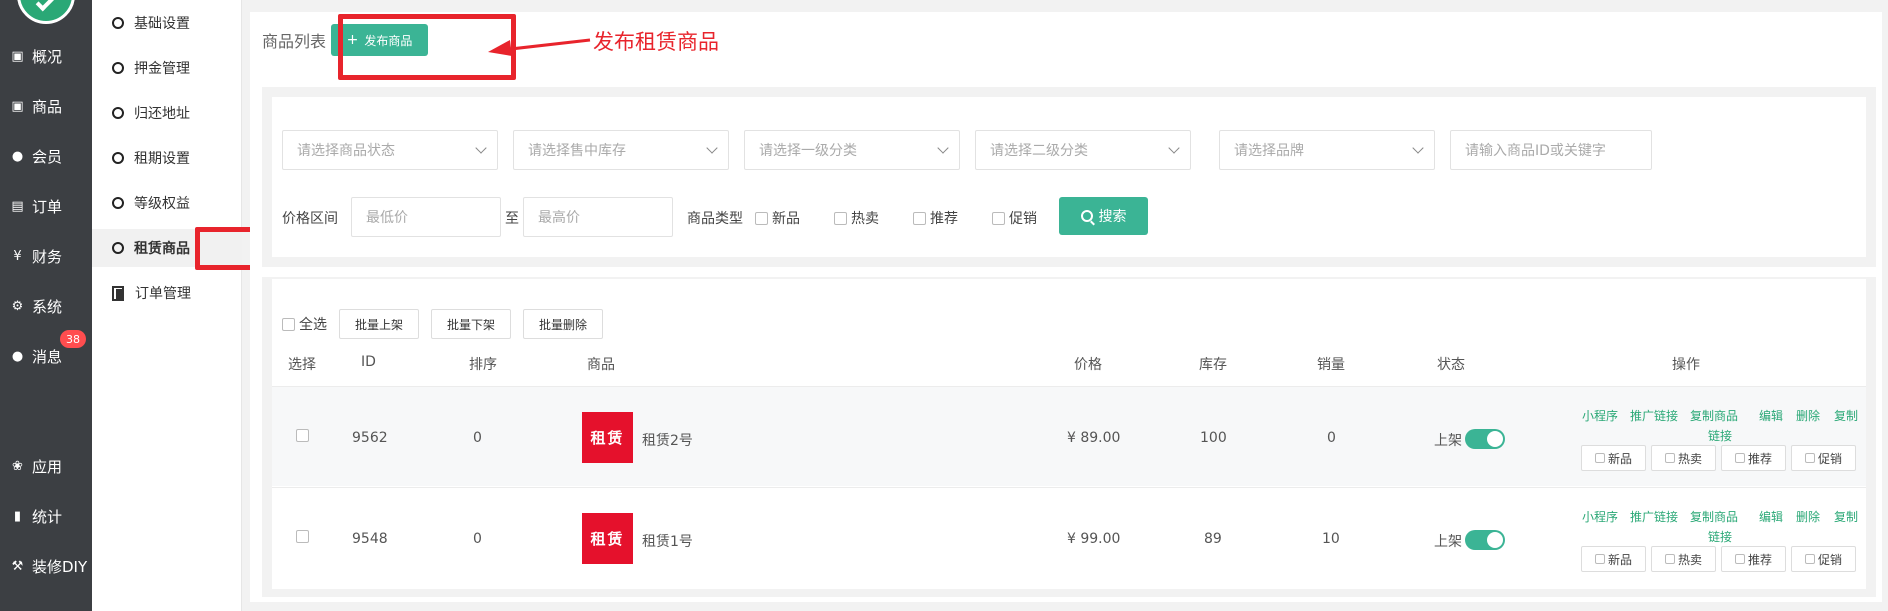 Image resolution: width=1888 pixels, height=611 pixels. I want to click on nav-label: 财务, so click(47, 256).